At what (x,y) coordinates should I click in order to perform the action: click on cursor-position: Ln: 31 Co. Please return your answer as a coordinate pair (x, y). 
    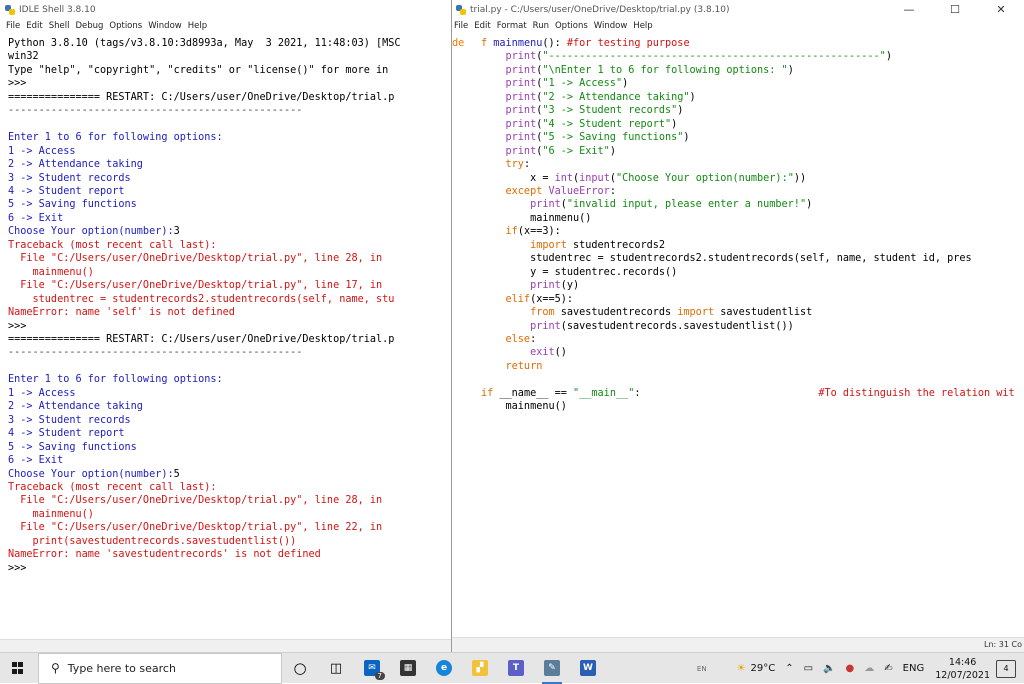
    Looking at the image, I should click on (1003, 644).